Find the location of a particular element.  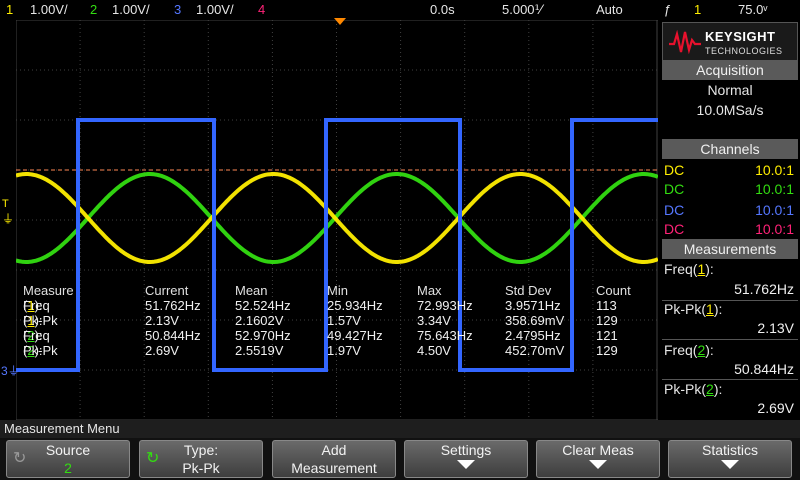

col-min: Min is located at coordinates (337, 290).